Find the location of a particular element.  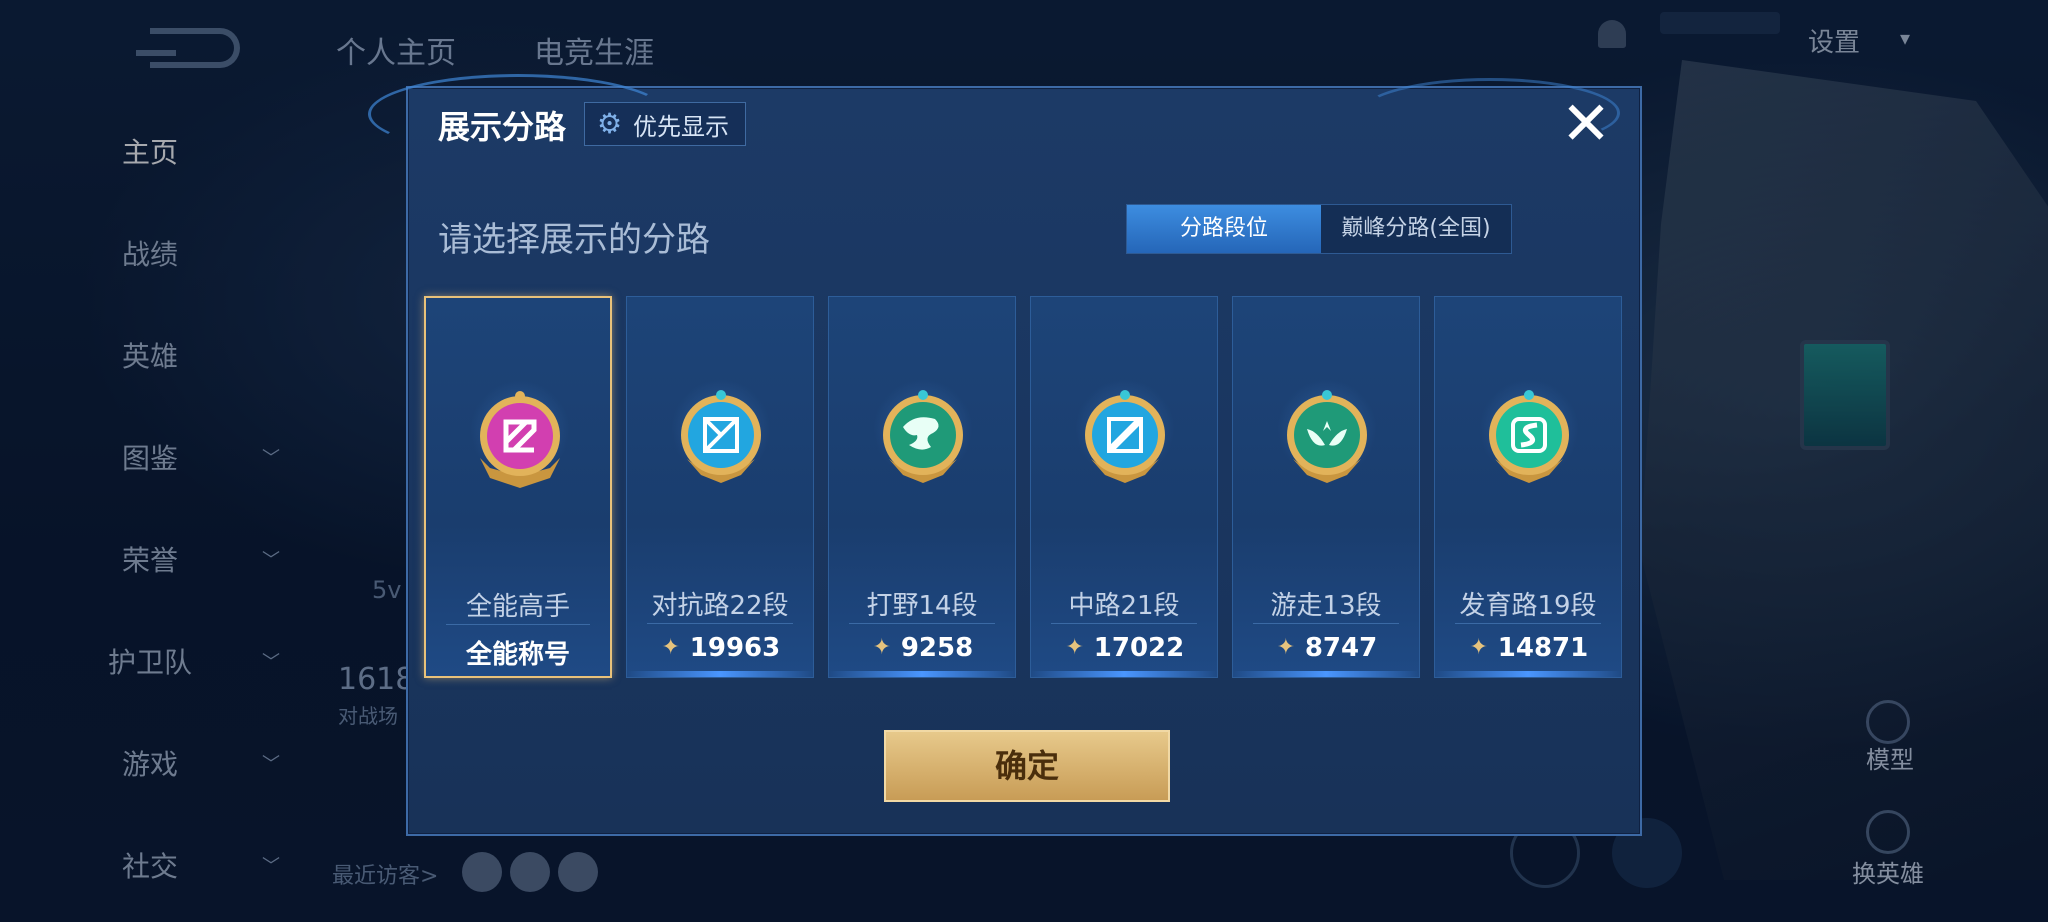

lane-card-jungle: 打野14段 ✦ 9258 is located at coordinates (922, 487).